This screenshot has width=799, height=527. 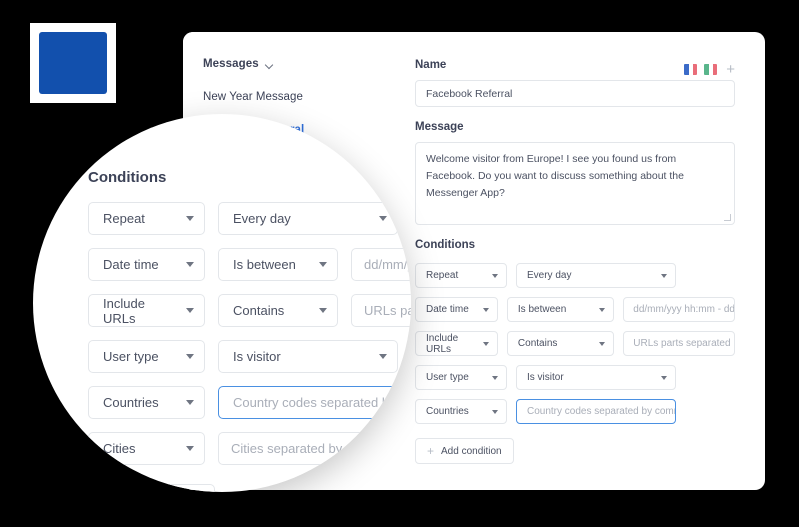 What do you see at coordinates (461, 275) in the screenshot?
I see `condition-type-select-repeat: Repeat` at bounding box center [461, 275].